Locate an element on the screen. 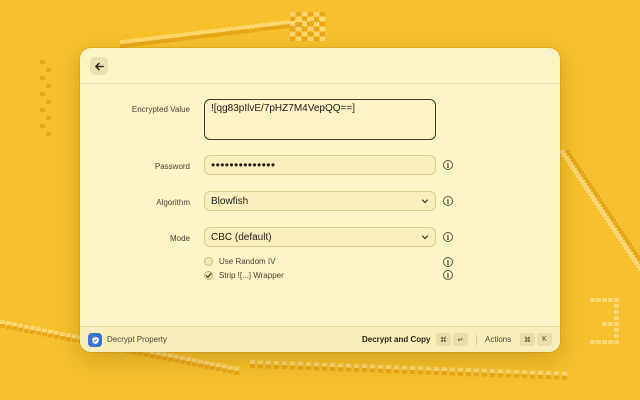 The height and width of the screenshot is (400, 640). password-field: •••••••••••••• is located at coordinates (320, 165).